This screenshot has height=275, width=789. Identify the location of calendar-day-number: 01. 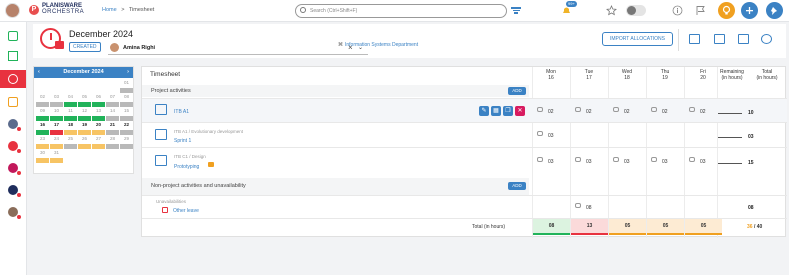
(126, 82).